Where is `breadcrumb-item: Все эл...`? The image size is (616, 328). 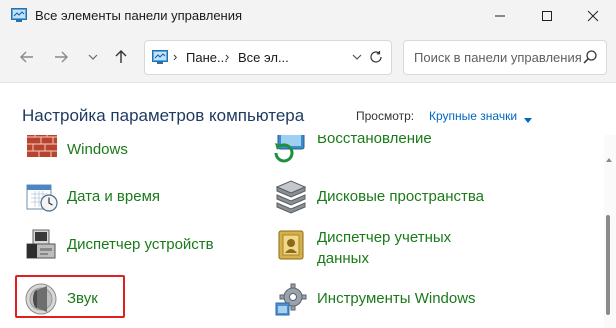 breadcrumb-item: Все эл... is located at coordinates (263, 57).